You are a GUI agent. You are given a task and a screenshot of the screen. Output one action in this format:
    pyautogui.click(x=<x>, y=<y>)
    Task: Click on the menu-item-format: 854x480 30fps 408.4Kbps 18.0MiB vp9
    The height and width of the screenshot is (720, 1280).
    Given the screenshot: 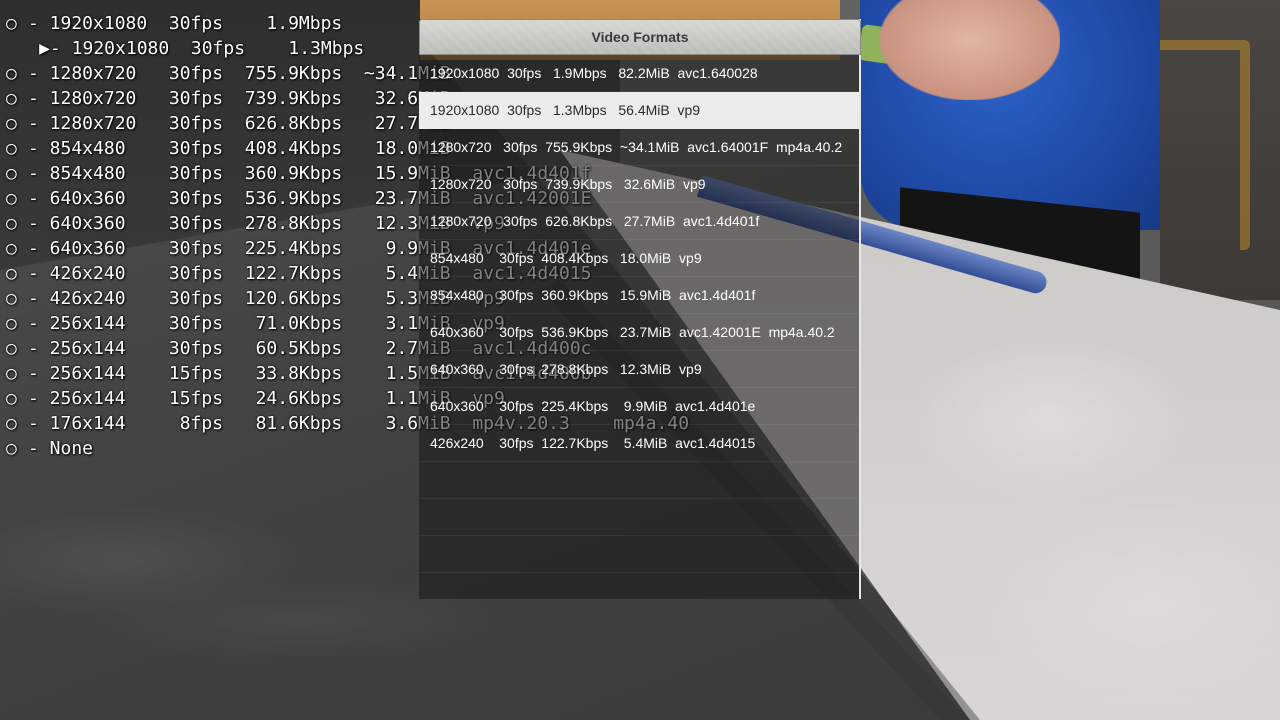 What is the action you would take?
    pyautogui.click(x=639, y=258)
    